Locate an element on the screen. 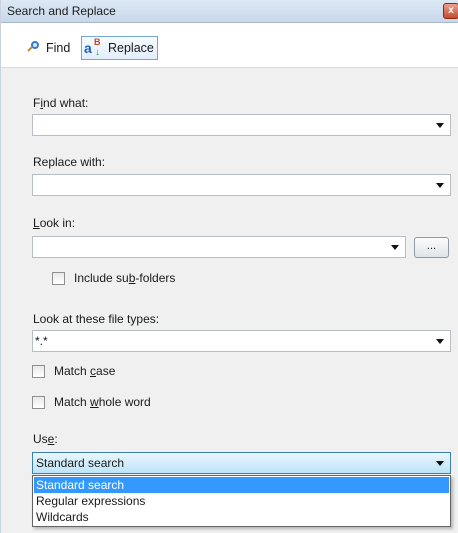 This screenshot has height=533, width=458. use-selected-value: Standard search is located at coordinates (80, 463).